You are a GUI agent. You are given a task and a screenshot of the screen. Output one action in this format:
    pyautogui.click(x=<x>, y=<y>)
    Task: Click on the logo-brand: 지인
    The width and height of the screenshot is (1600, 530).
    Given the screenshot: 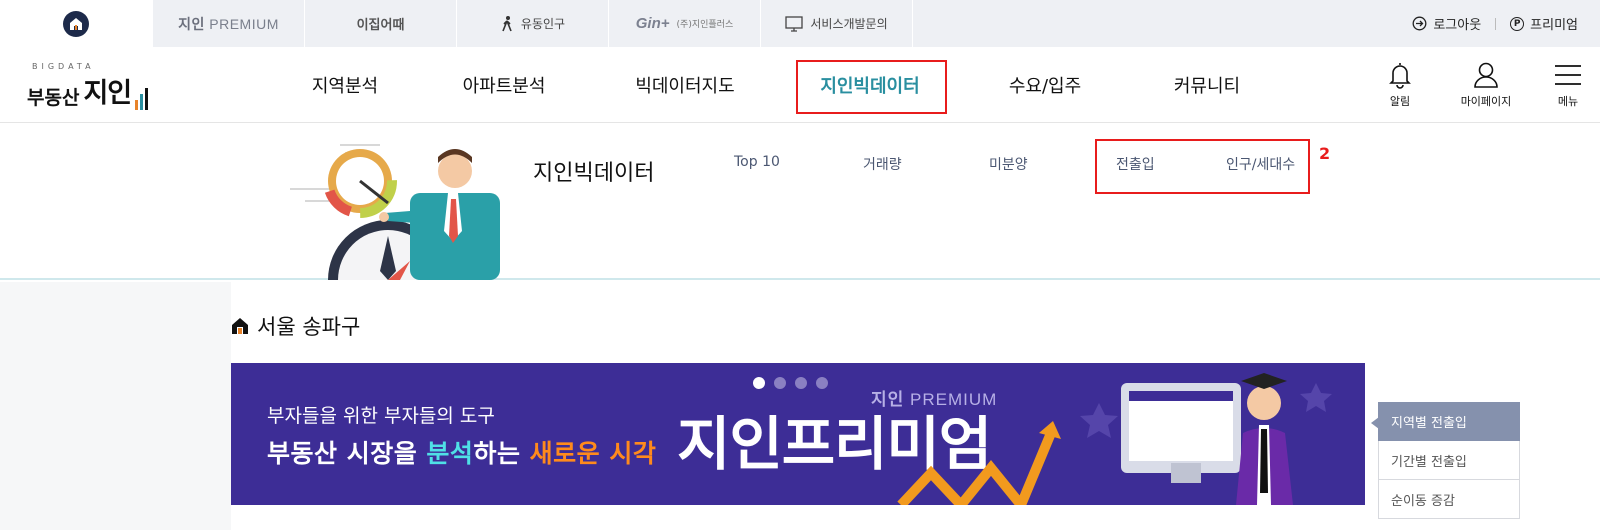 What is the action you would take?
    pyautogui.click(x=107, y=93)
    